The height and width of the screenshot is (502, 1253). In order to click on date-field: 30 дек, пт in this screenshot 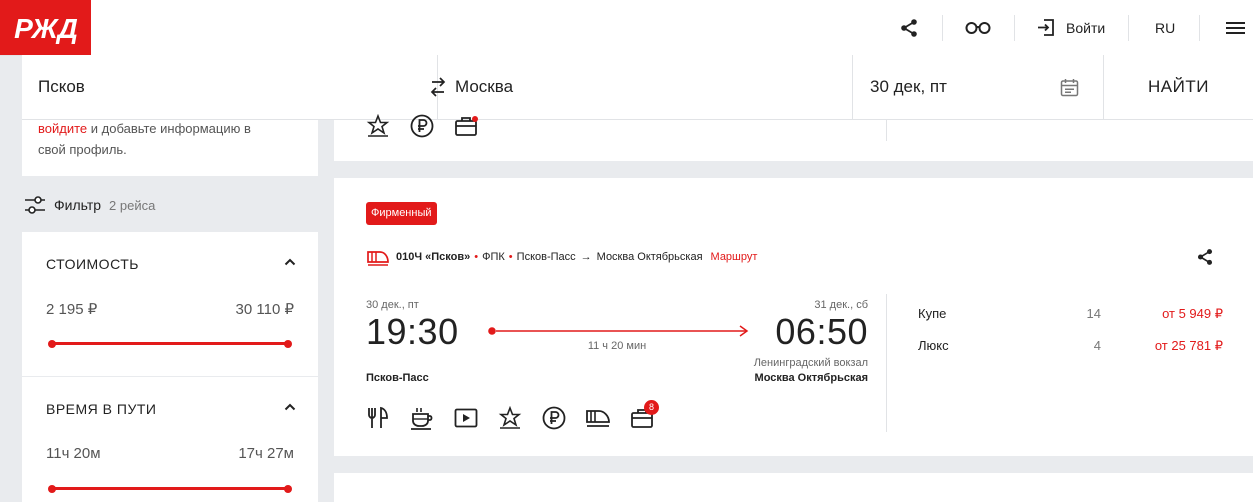, I will do `click(980, 87)`.